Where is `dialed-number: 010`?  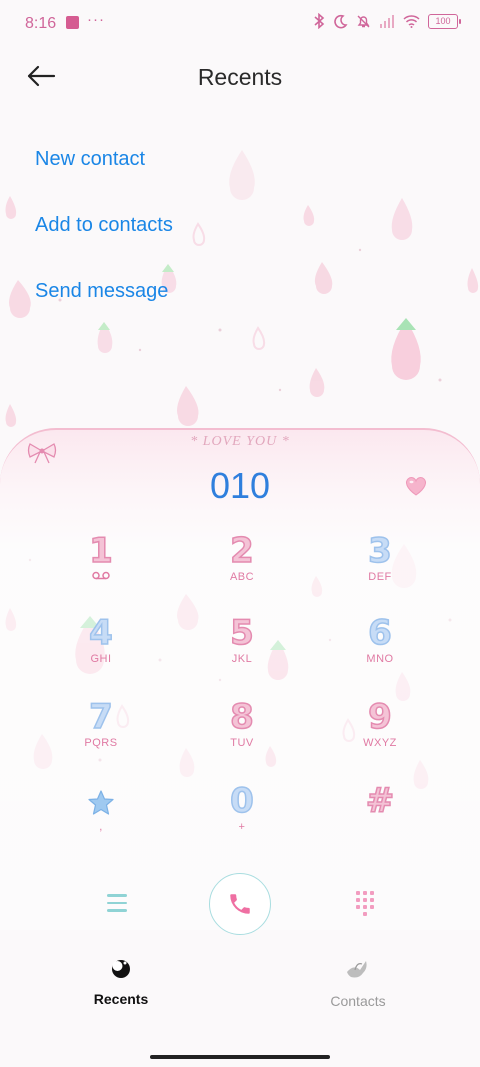 dialed-number: 010 is located at coordinates (240, 485).